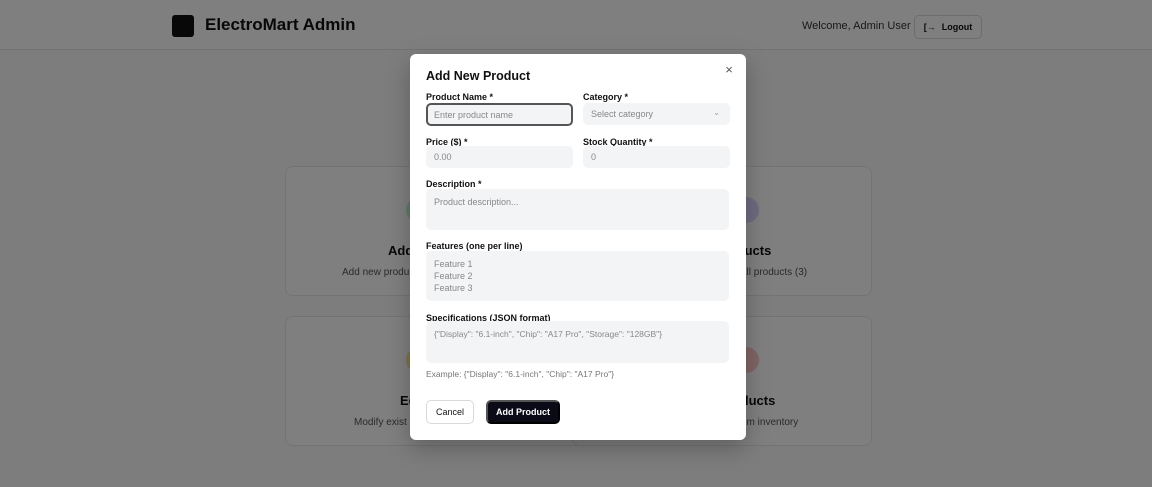 Image resolution: width=1152 pixels, height=487 pixels. Describe the element at coordinates (453, 288) in the screenshot. I see `features-line: Feature 3` at that location.